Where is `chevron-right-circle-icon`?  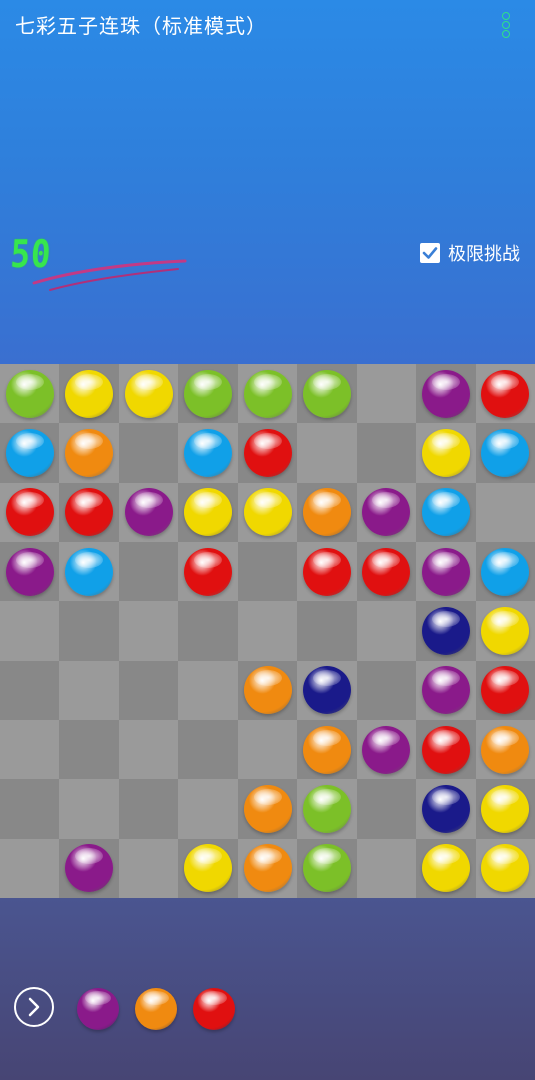 chevron-right-circle-icon is located at coordinates (34, 1007).